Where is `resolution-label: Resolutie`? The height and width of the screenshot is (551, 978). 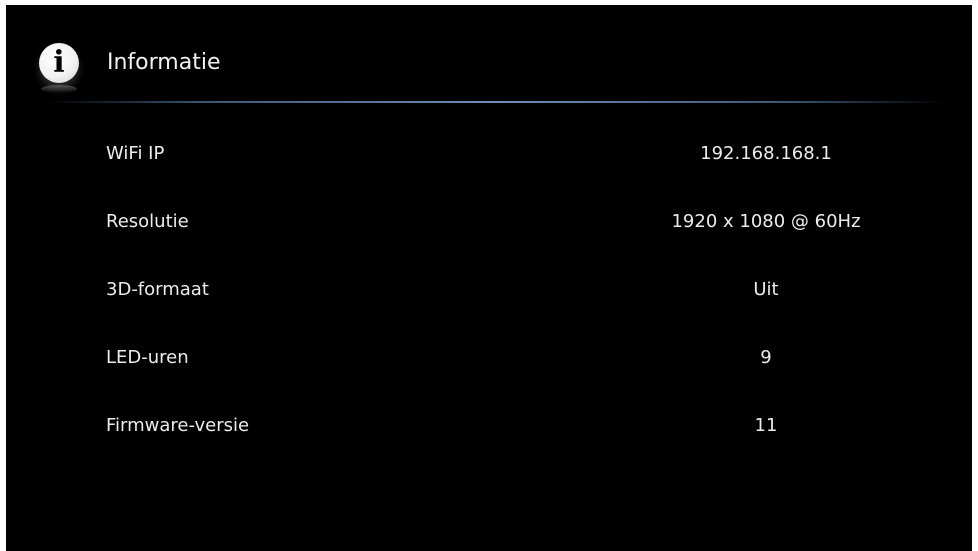
resolution-label: Resolutie is located at coordinates (147, 221).